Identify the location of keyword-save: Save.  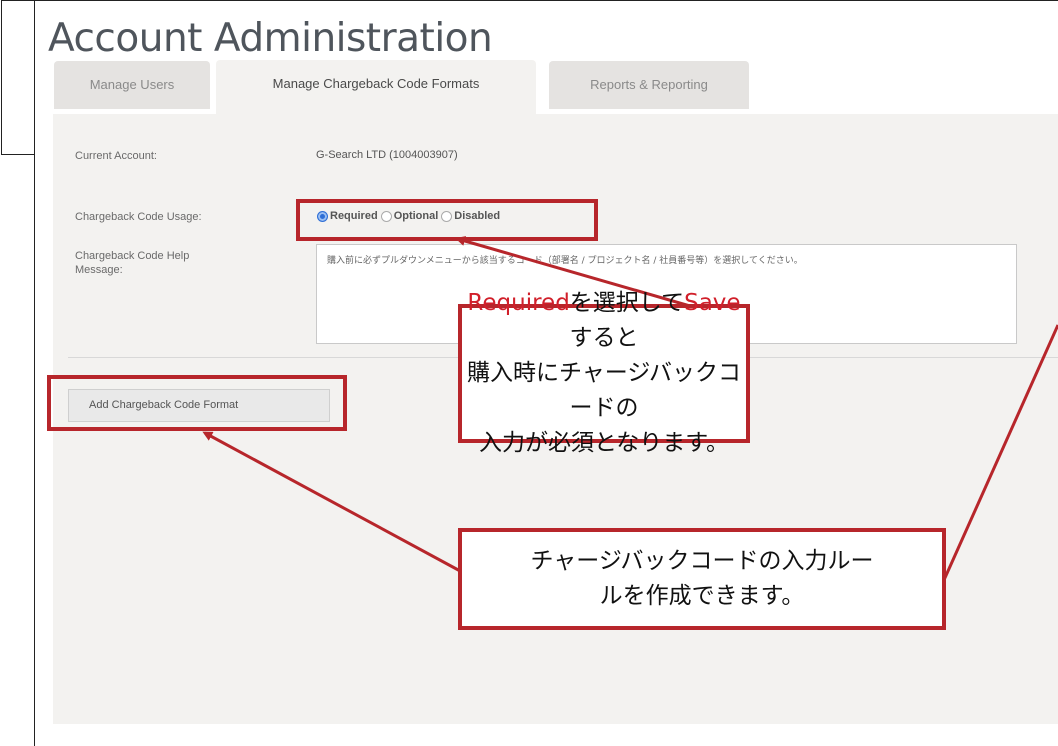
(712, 303).